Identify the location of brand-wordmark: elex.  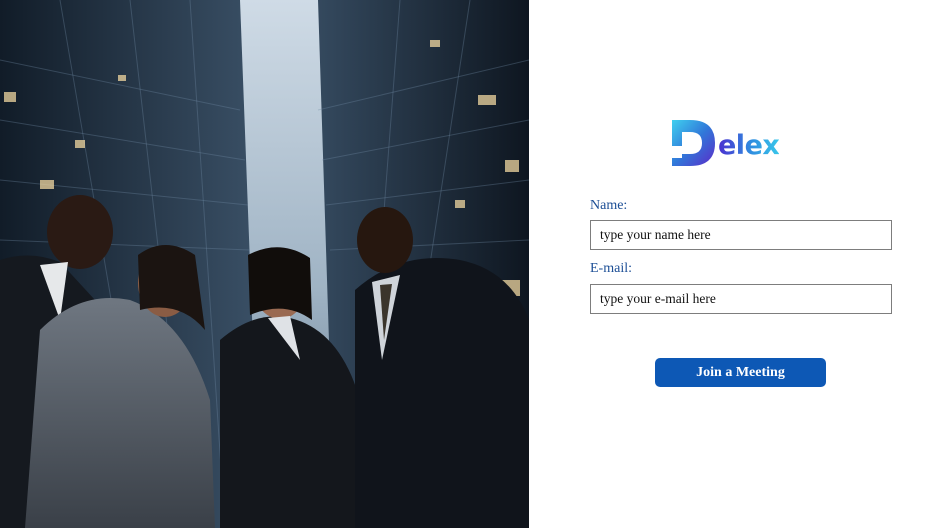
(749, 145).